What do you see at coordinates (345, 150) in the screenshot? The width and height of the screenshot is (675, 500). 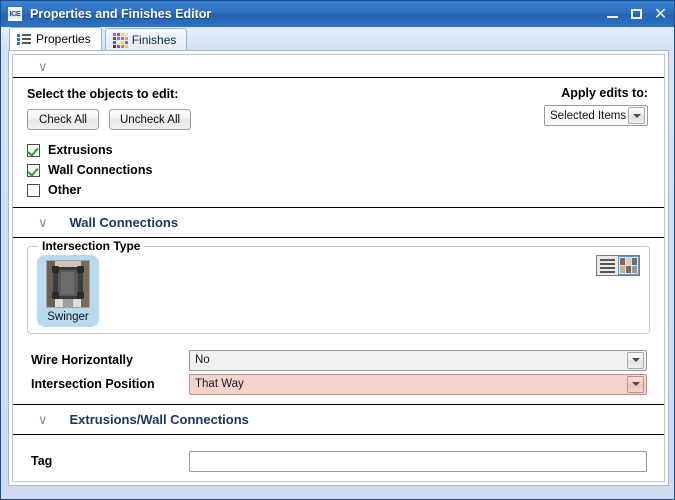 I see `checkbox-row-extrusions: Extrusions` at bounding box center [345, 150].